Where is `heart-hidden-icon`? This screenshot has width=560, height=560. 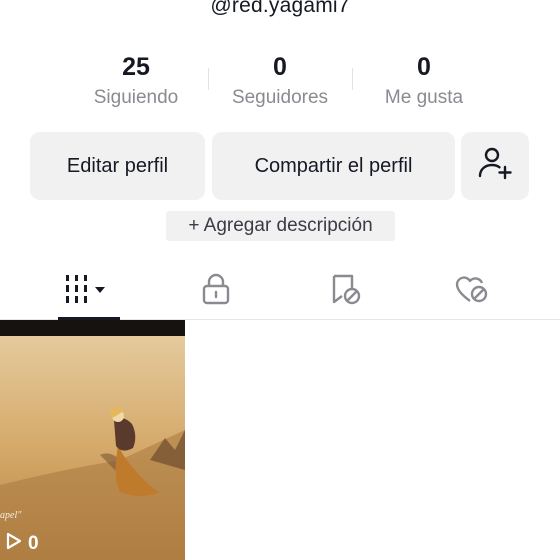 heart-hidden-icon is located at coordinates (472, 291).